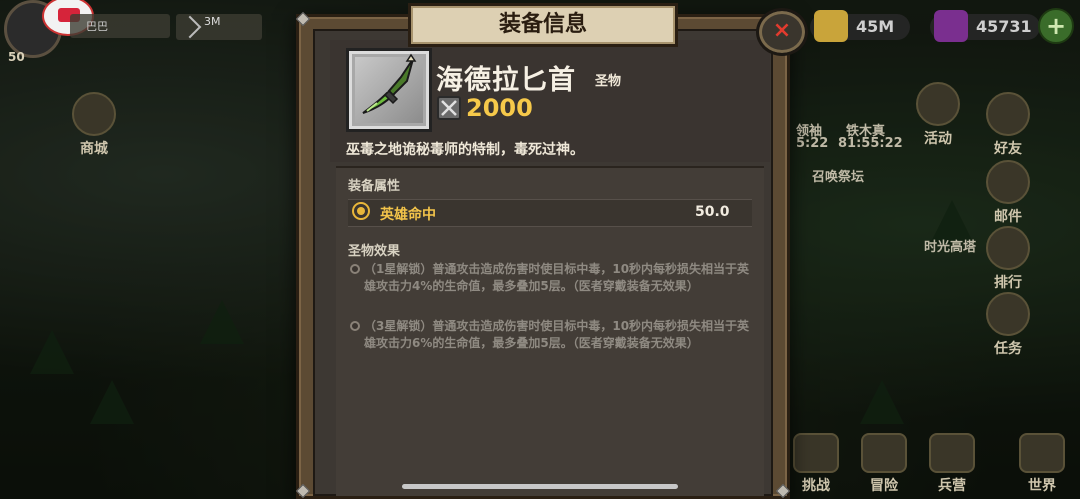 Image resolution: width=1080 pixels, height=499 pixels. What do you see at coordinates (120, 26) in the screenshot?
I see `player-name: 巴巴` at bounding box center [120, 26].